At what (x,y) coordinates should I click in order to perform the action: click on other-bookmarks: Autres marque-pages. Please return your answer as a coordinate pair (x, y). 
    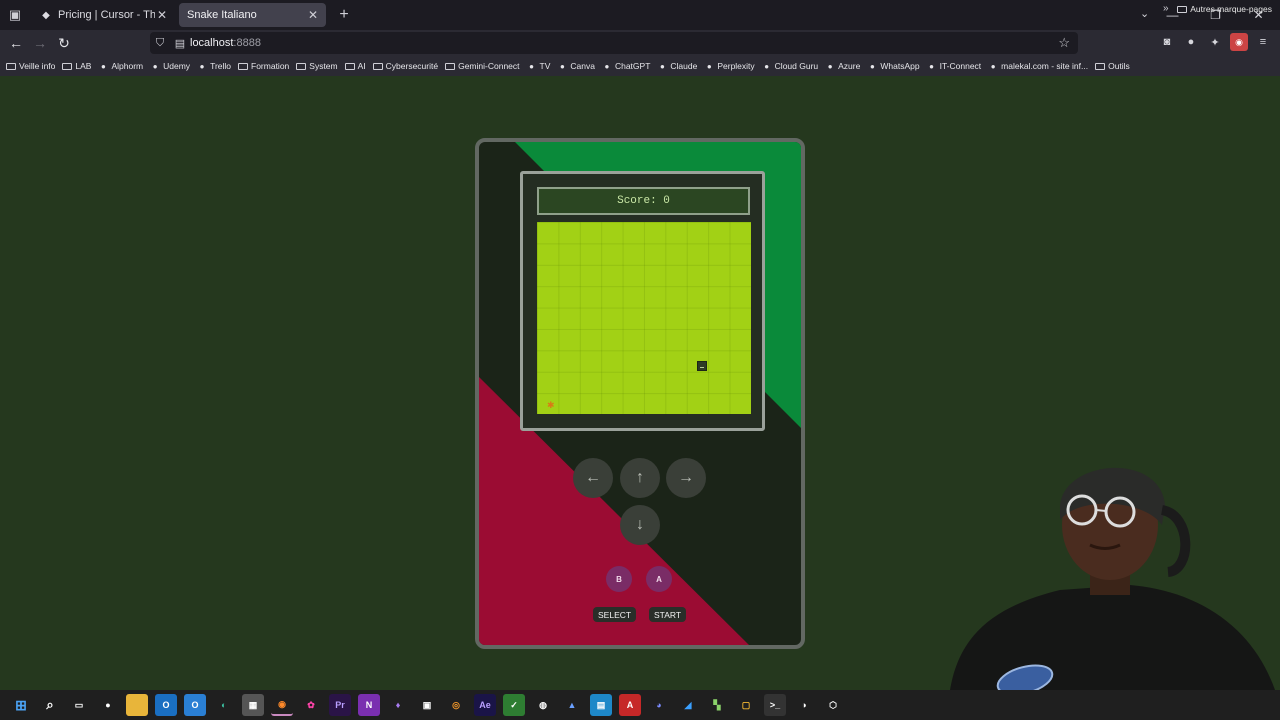
    Looking at the image, I should click on (1224, 9).